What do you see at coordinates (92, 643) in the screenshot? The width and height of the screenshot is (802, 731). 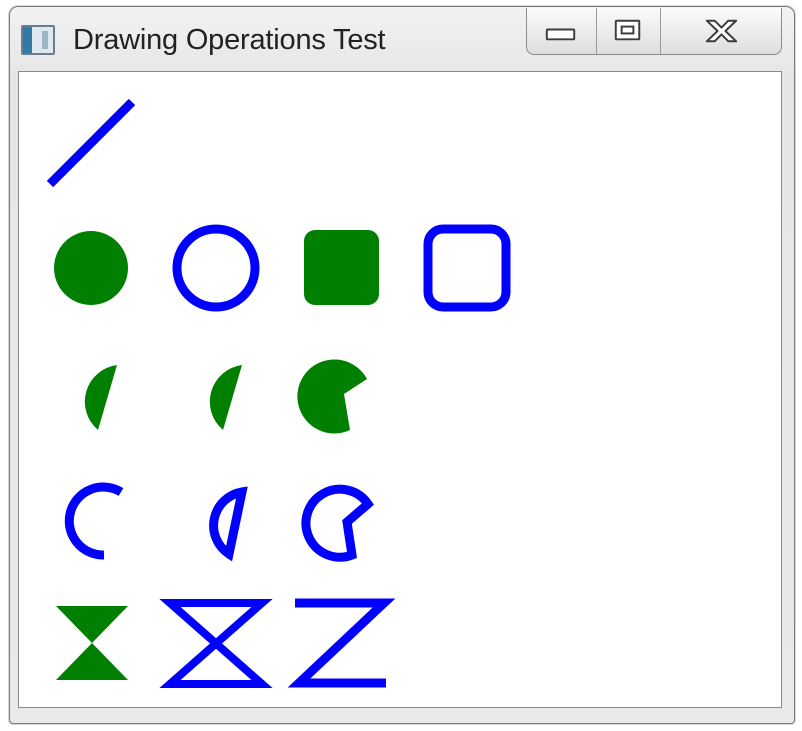 I see `filled-hourglass` at bounding box center [92, 643].